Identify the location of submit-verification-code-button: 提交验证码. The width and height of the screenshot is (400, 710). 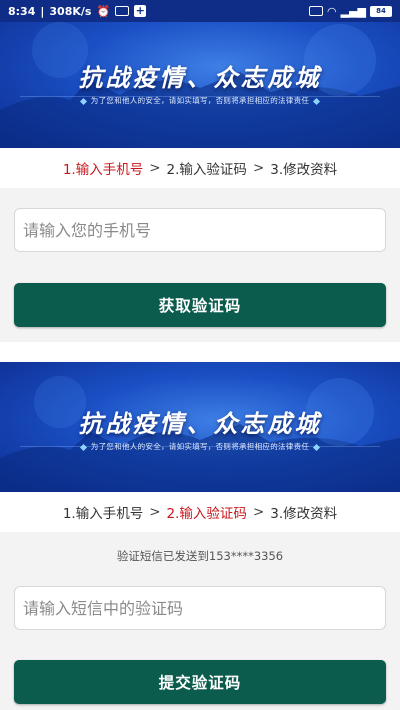
(200, 682).